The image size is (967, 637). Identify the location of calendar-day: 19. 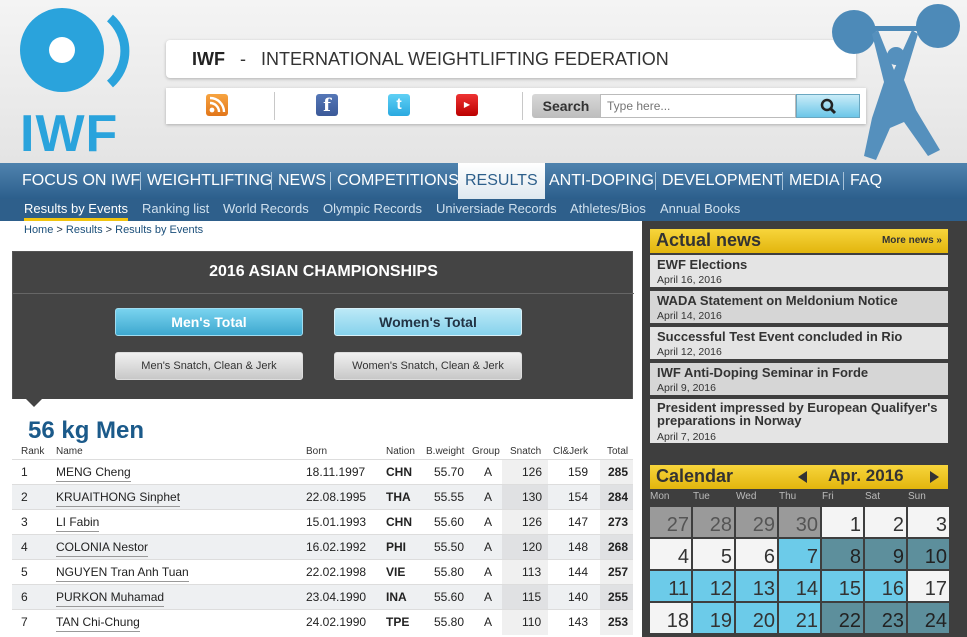
(714, 618).